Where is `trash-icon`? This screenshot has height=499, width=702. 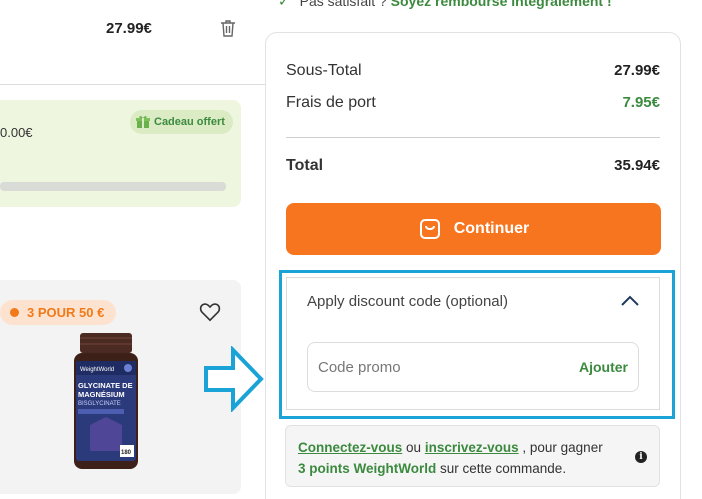 trash-icon is located at coordinates (228, 28).